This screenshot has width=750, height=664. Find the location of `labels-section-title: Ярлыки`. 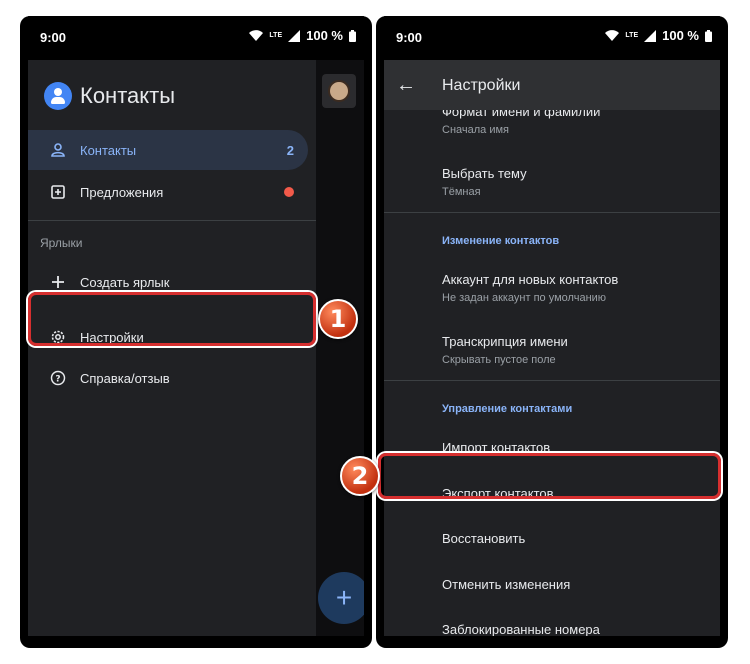

labels-section-title: Ярлыки is located at coordinates (61, 243).